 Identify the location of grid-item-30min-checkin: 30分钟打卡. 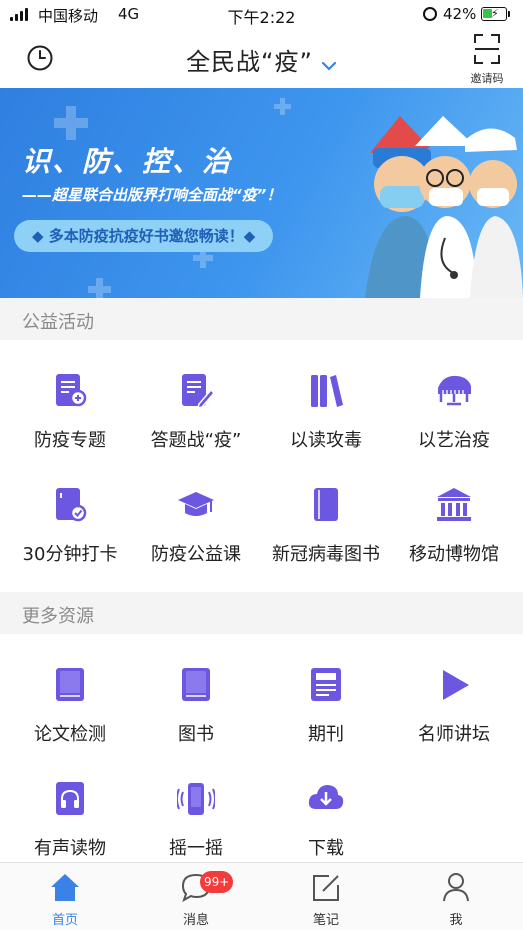
(70, 536).